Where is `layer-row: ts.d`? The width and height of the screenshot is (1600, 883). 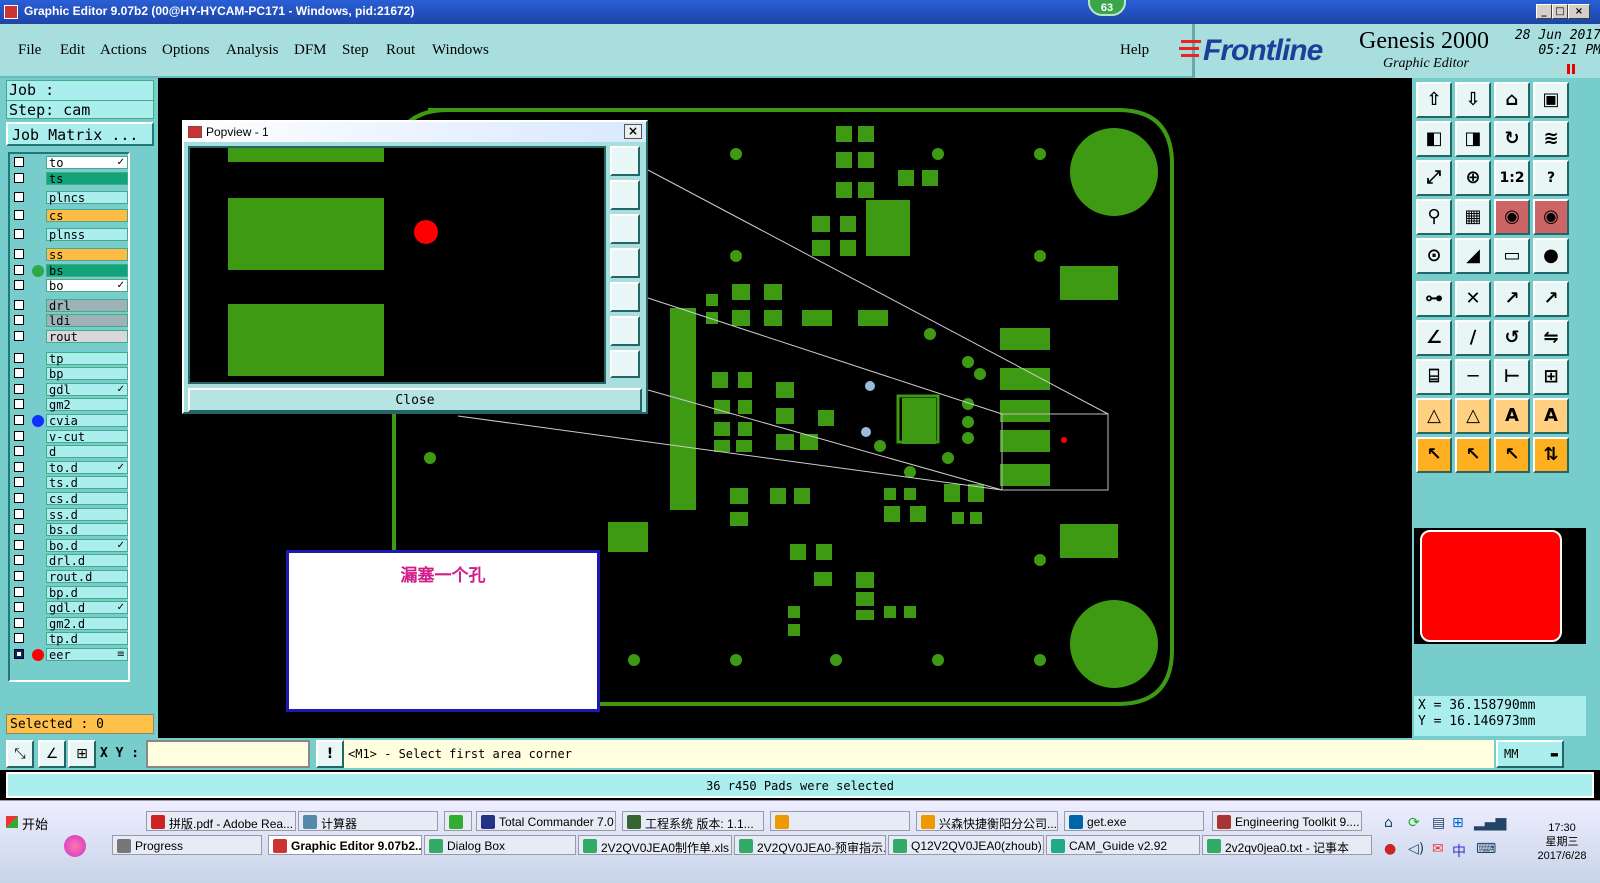 layer-row: ts.d is located at coordinates (70, 483).